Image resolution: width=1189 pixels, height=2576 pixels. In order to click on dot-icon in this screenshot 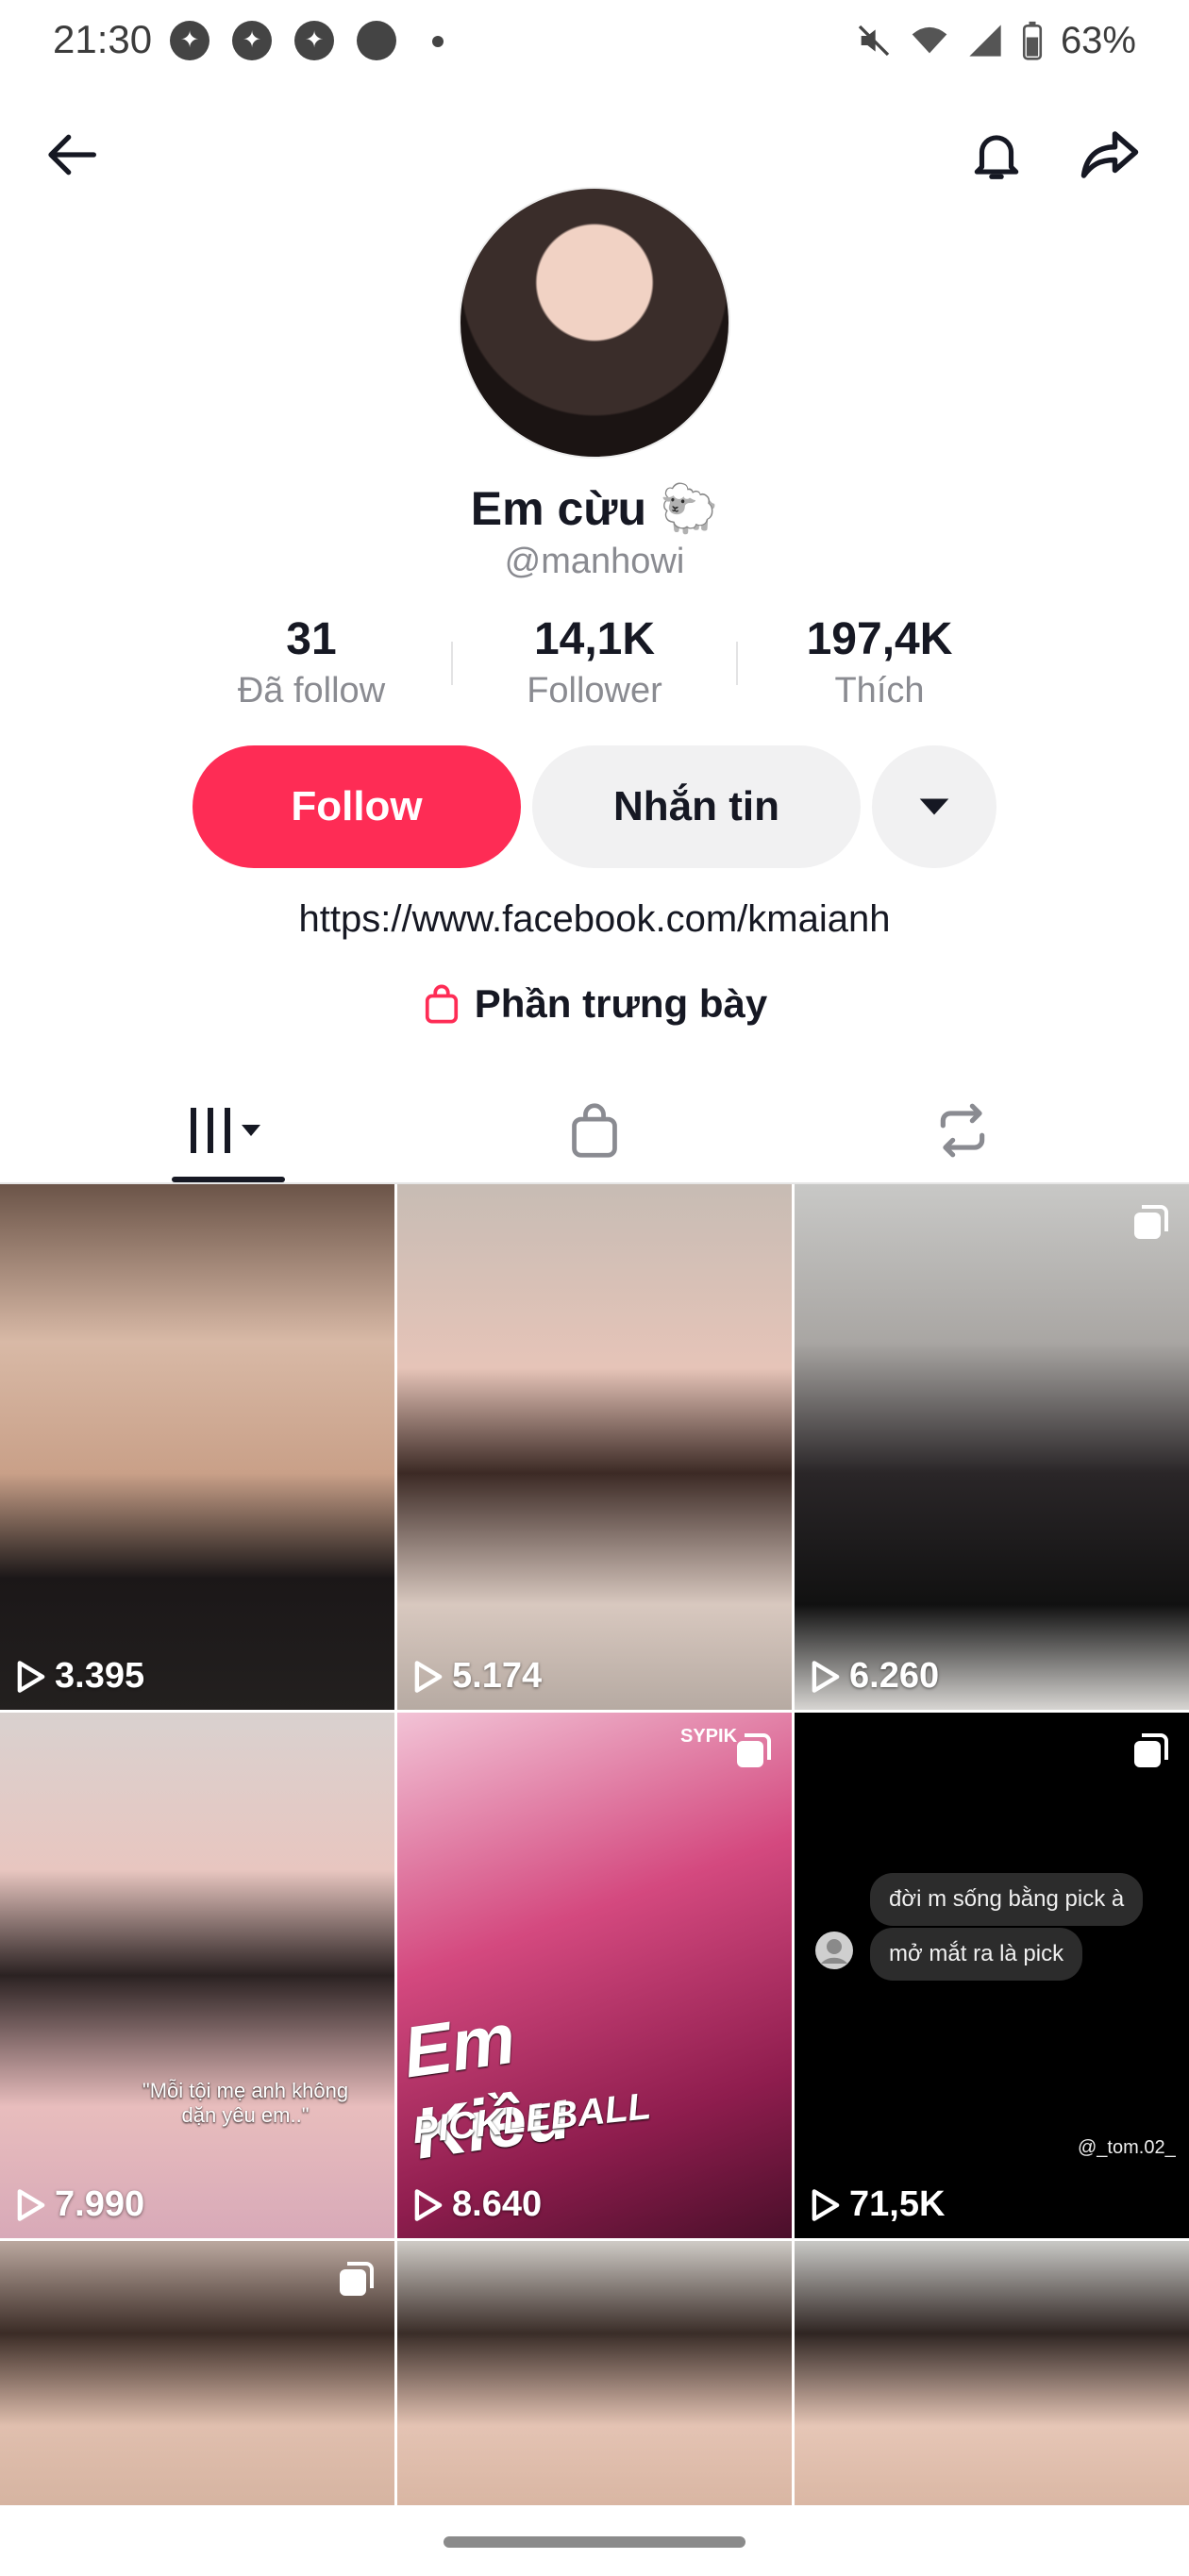, I will do `click(438, 41)`.